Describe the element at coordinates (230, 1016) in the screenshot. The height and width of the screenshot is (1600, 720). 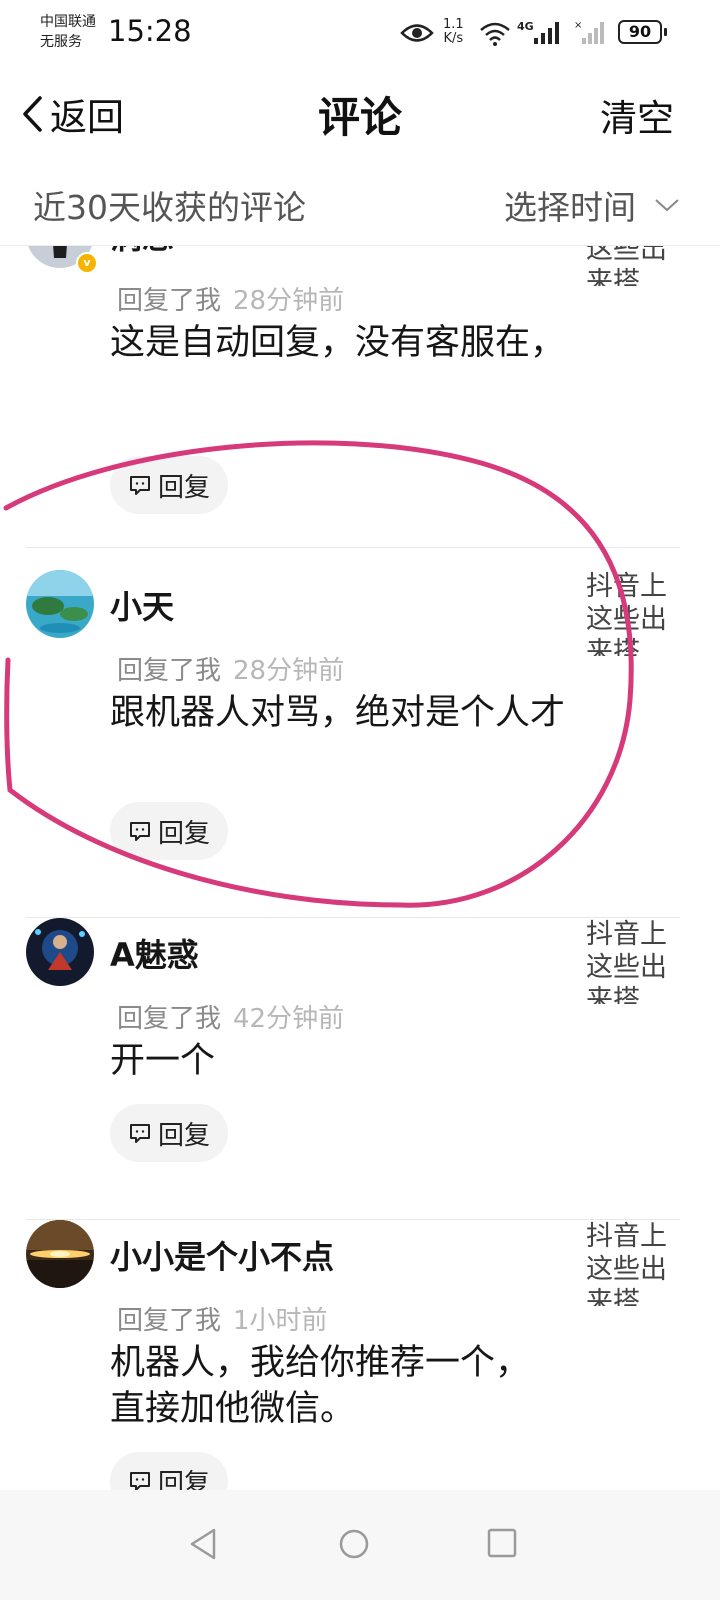
I see `comment-meta: 回复了我 42分钟前` at that location.